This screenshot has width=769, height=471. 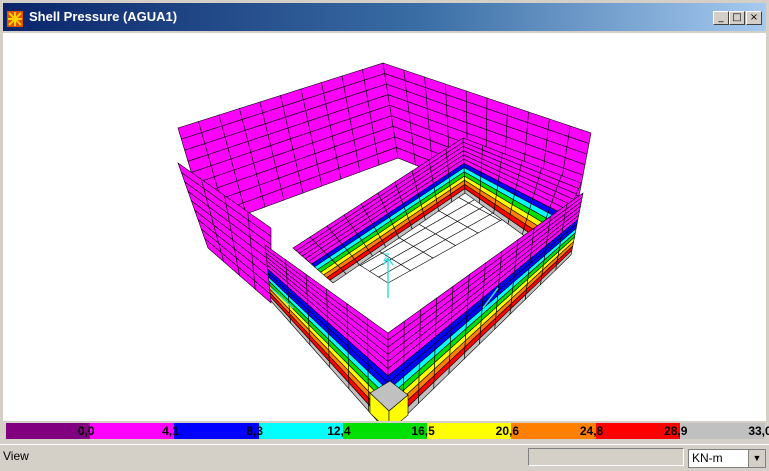 I want to click on legend-label: 20,6, so click(x=507, y=431).